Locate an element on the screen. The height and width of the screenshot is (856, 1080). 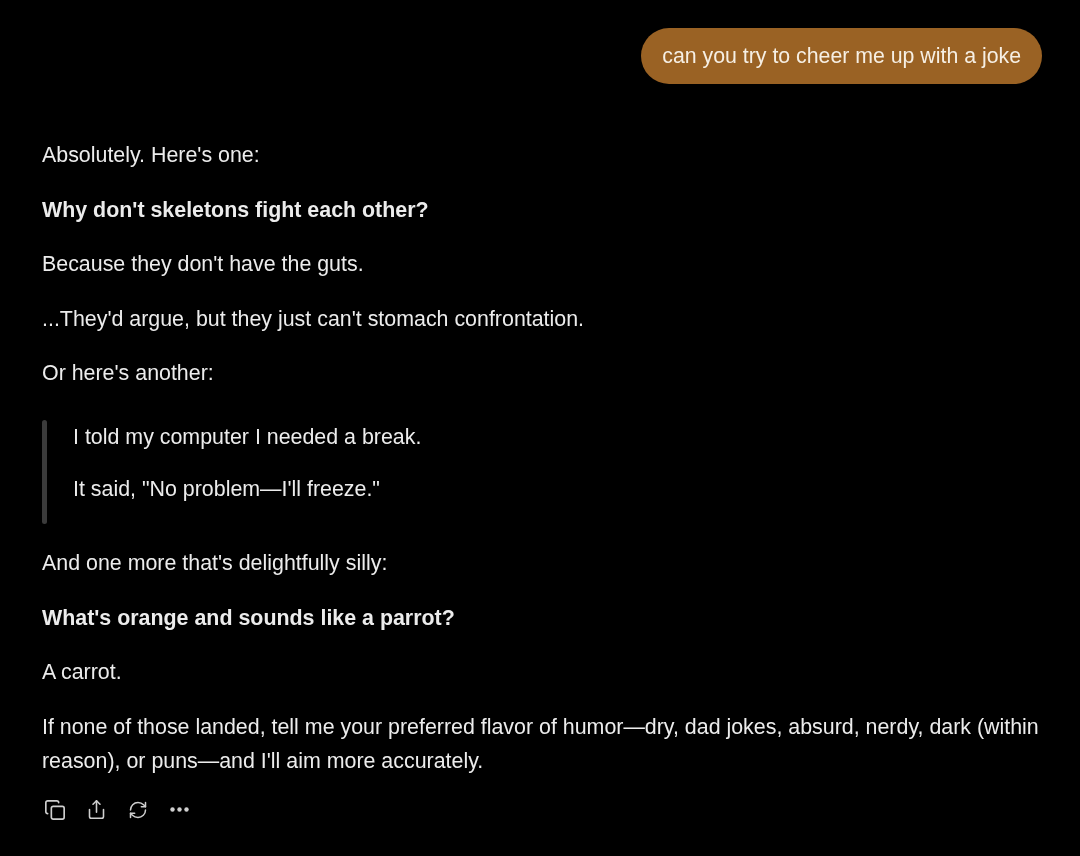
refresh-icon is located at coordinates (138, 809).